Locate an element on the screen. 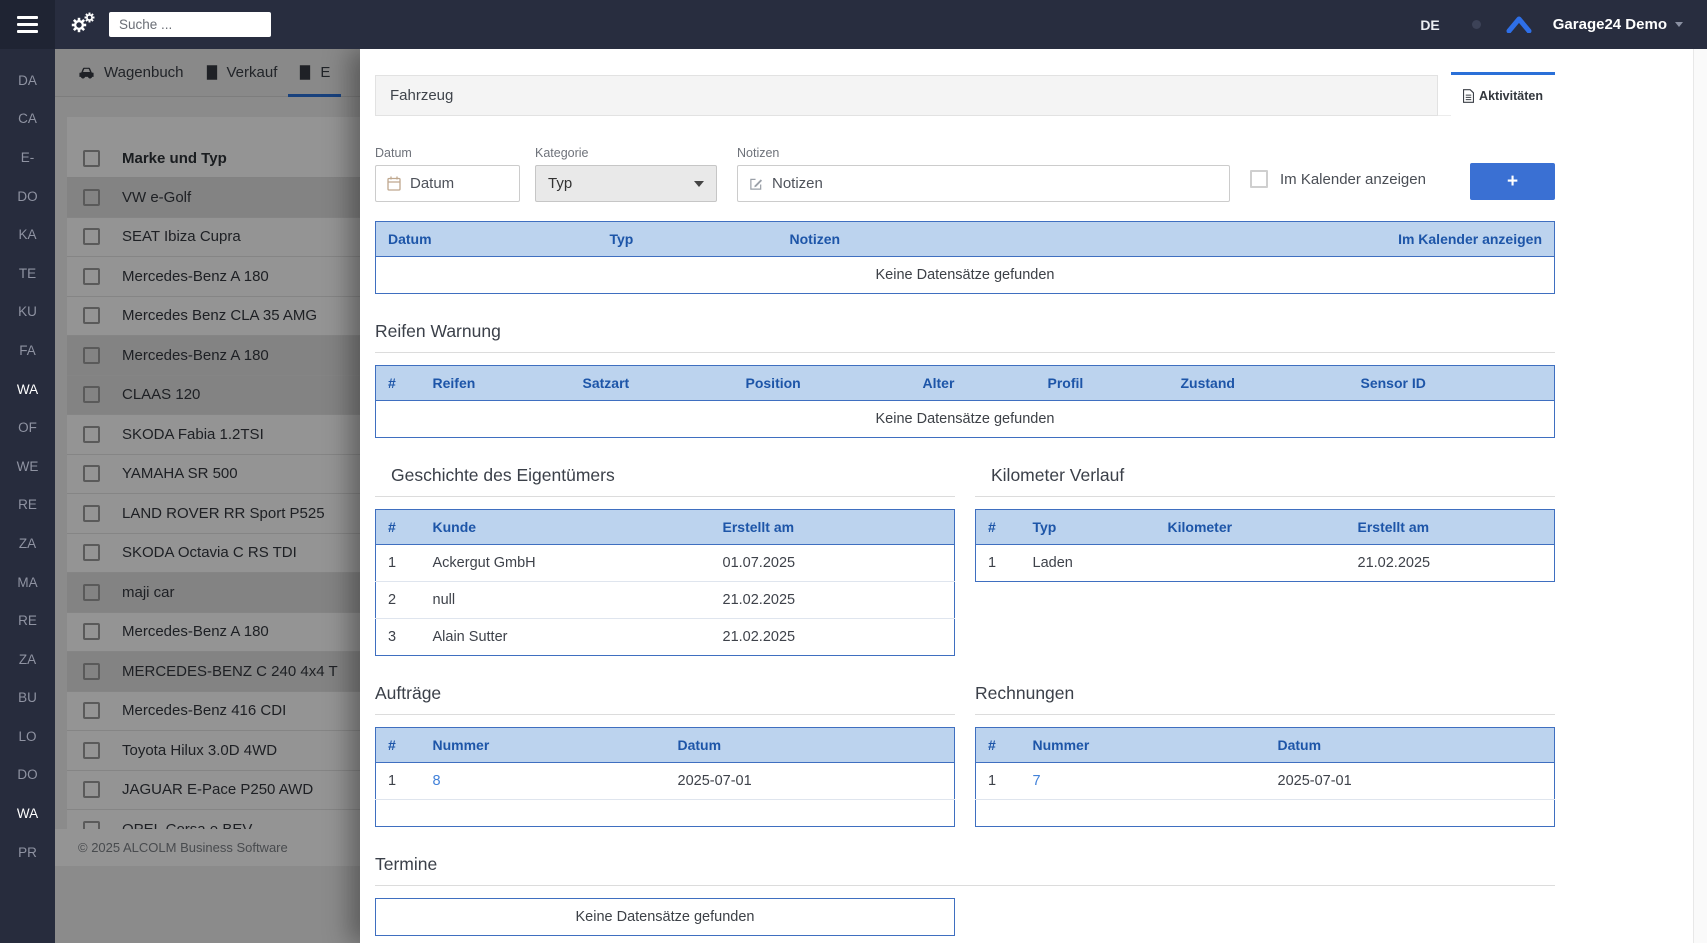 Image resolution: width=1707 pixels, height=943 pixels. sidebar-item-lo: LO is located at coordinates (27, 736).